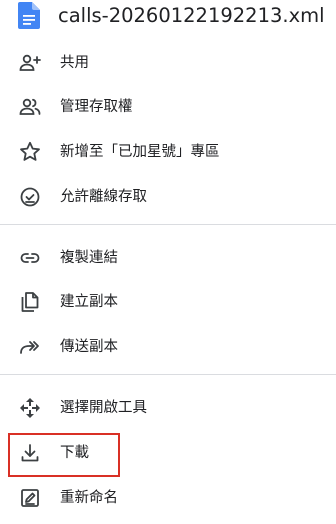 The height and width of the screenshot is (524, 336). I want to click on download-icon, so click(30, 453).